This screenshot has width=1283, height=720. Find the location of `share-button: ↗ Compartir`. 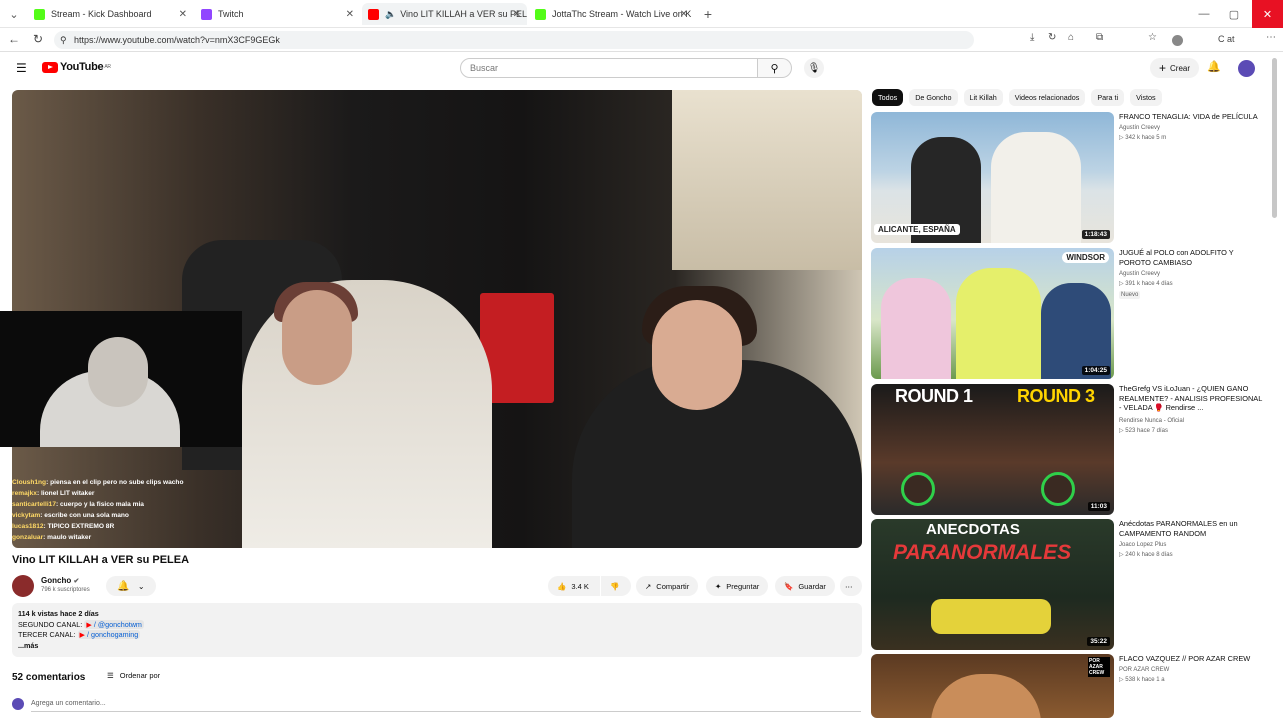

share-button: ↗ Compartir is located at coordinates (667, 586).